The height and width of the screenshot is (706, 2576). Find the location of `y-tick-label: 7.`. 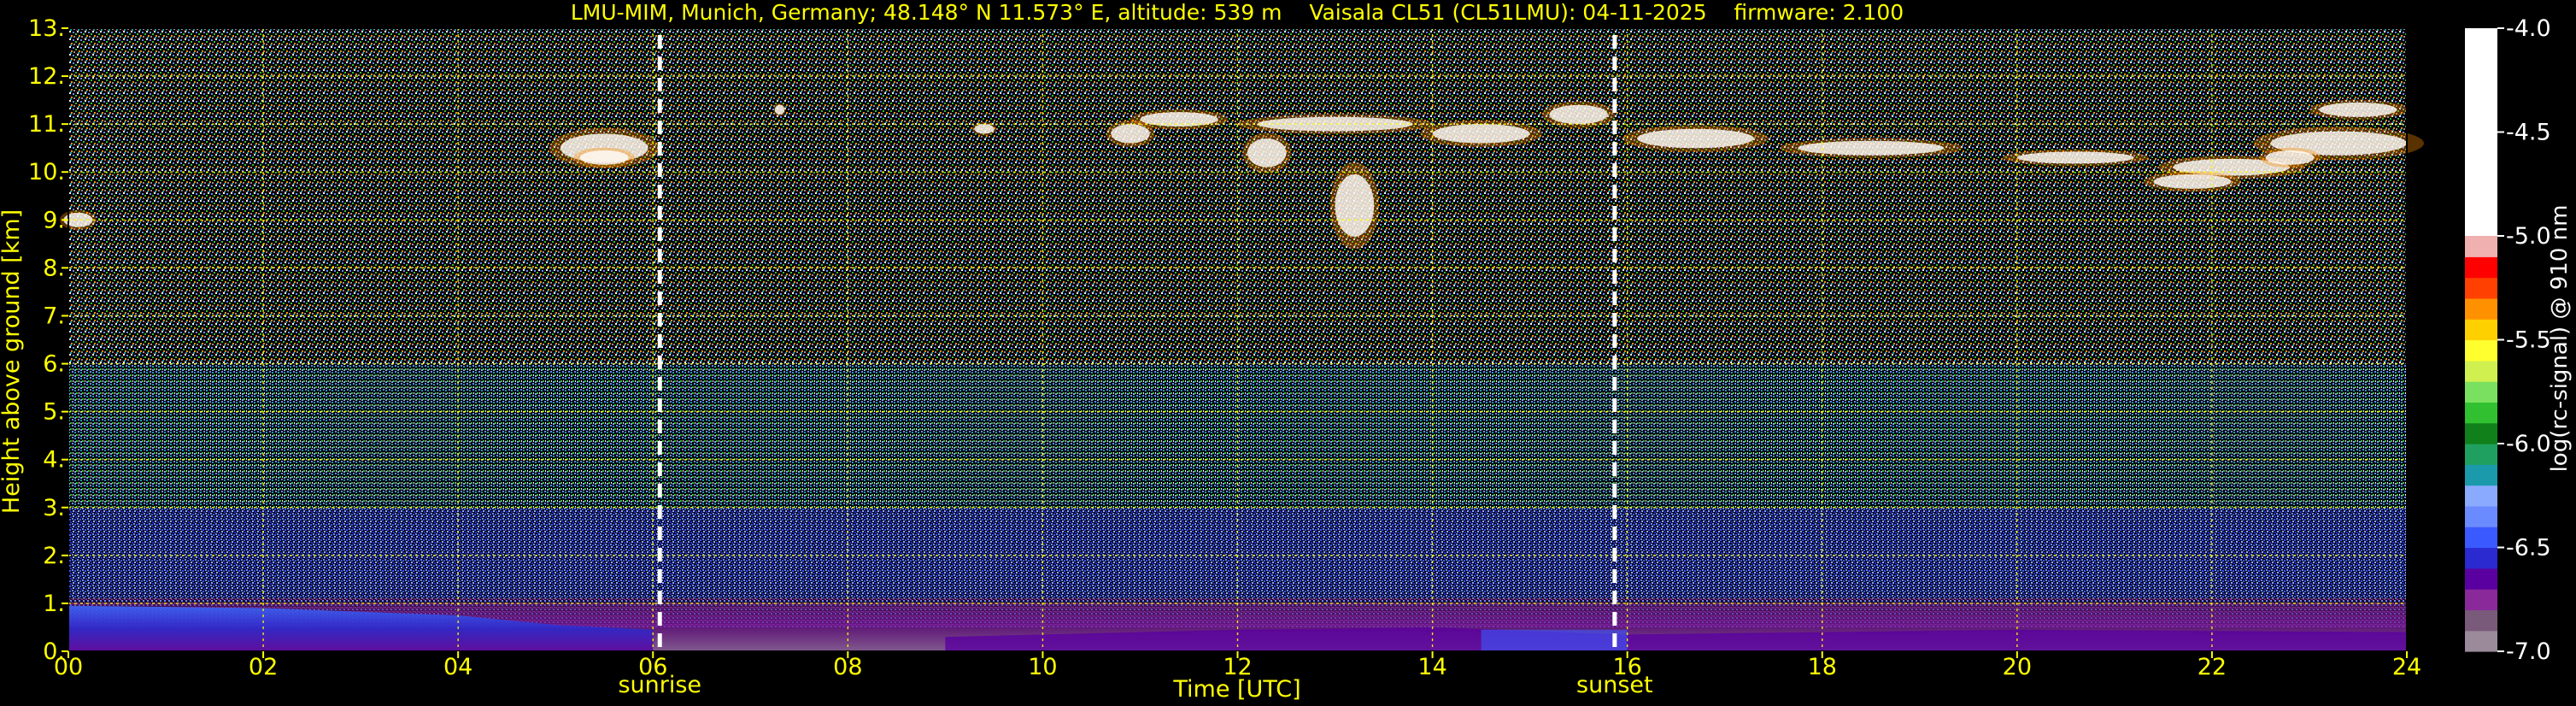

y-tick-label: 7. is located at coordinates (54, 316).